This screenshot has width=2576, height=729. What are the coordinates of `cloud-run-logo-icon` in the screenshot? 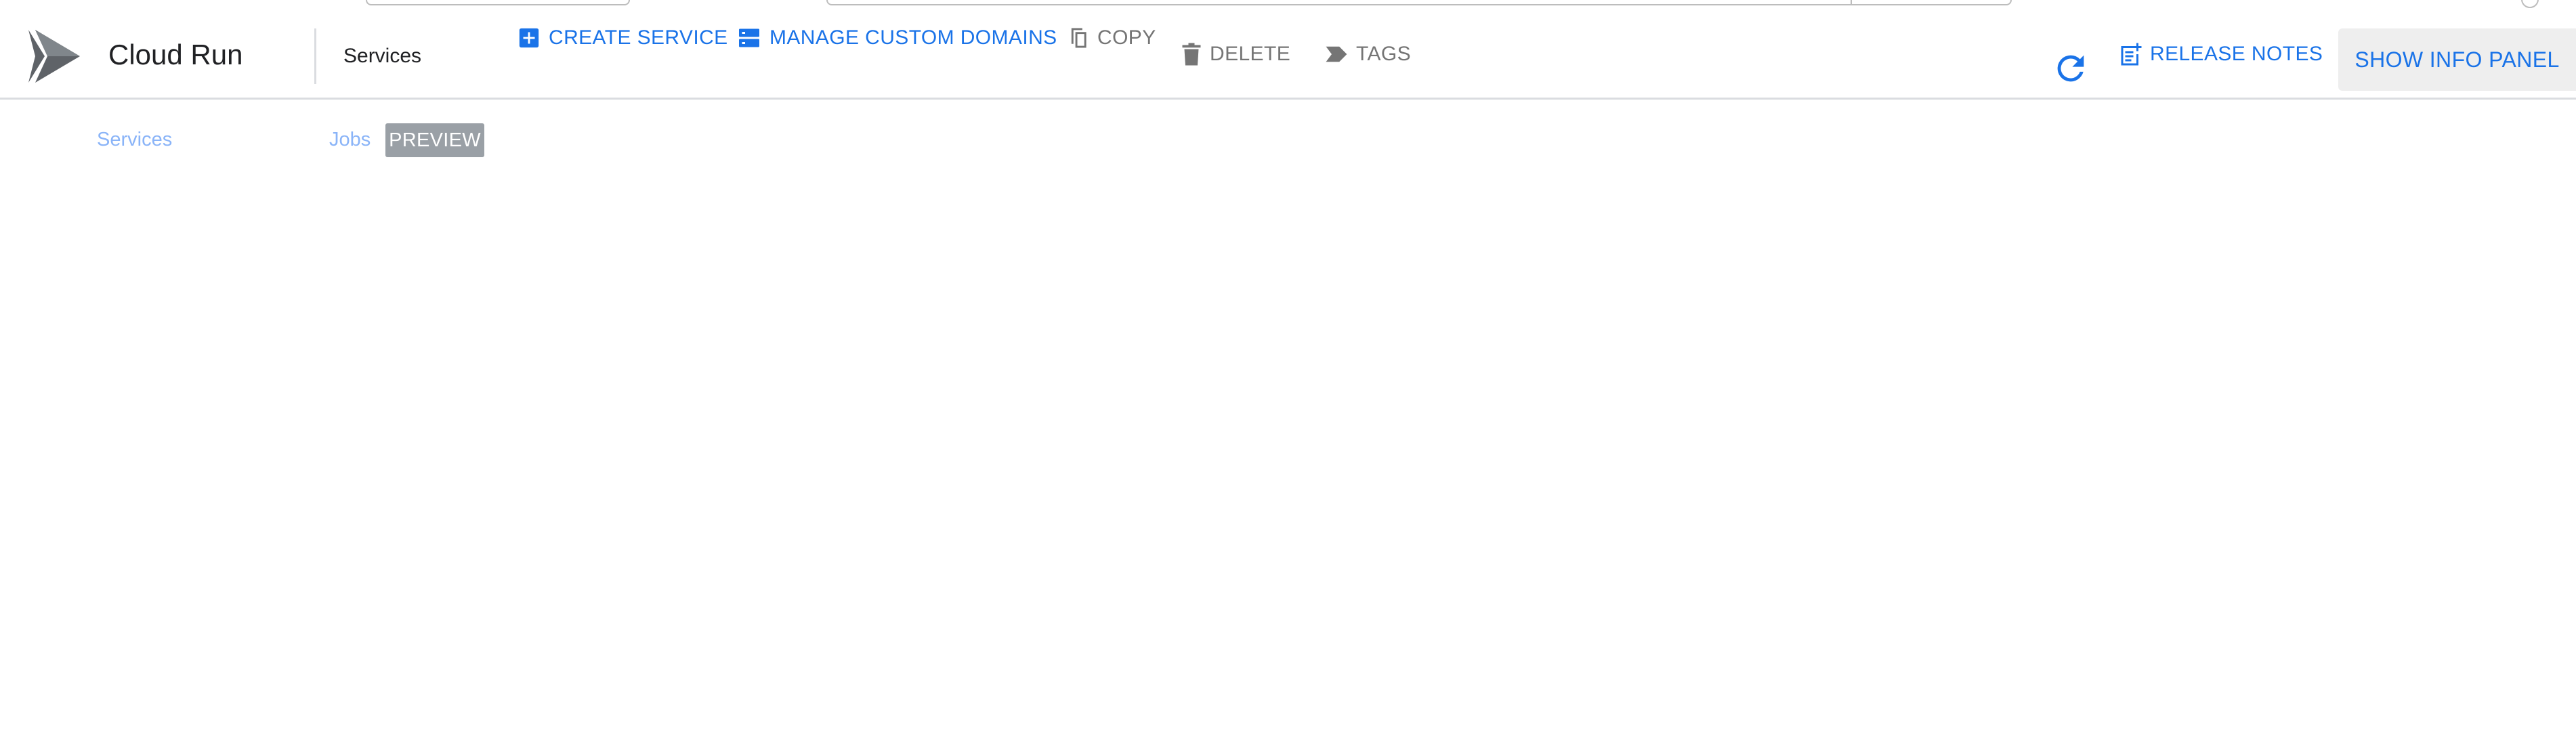 It's located at (54, 57).